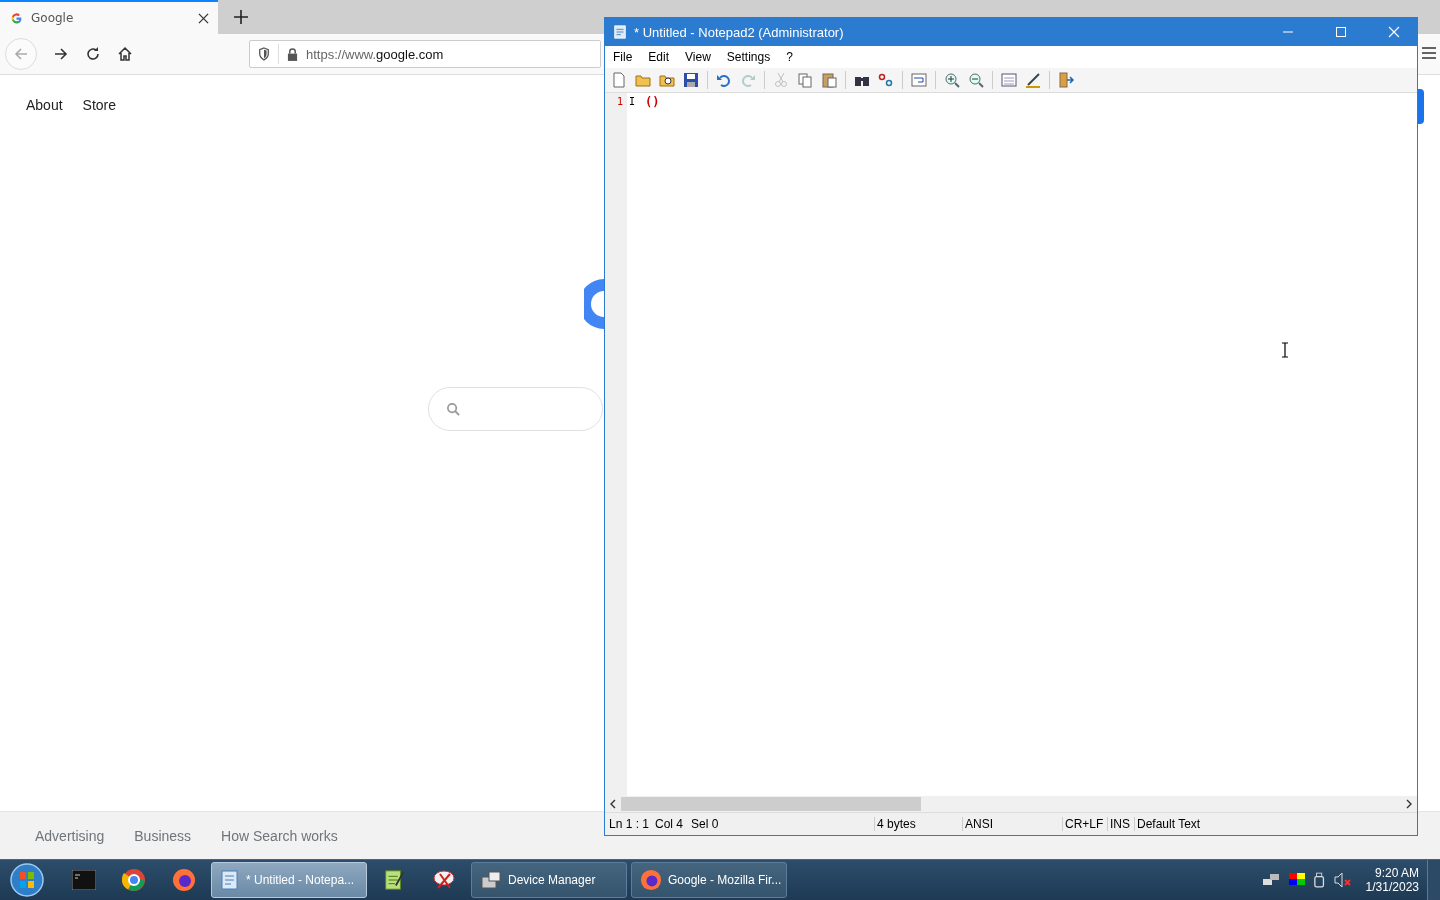 This screenshot has width=1440, height=900. Describe the element at coordinates (619, 102) in the screenshot. I see `line-number: 1` at that location.